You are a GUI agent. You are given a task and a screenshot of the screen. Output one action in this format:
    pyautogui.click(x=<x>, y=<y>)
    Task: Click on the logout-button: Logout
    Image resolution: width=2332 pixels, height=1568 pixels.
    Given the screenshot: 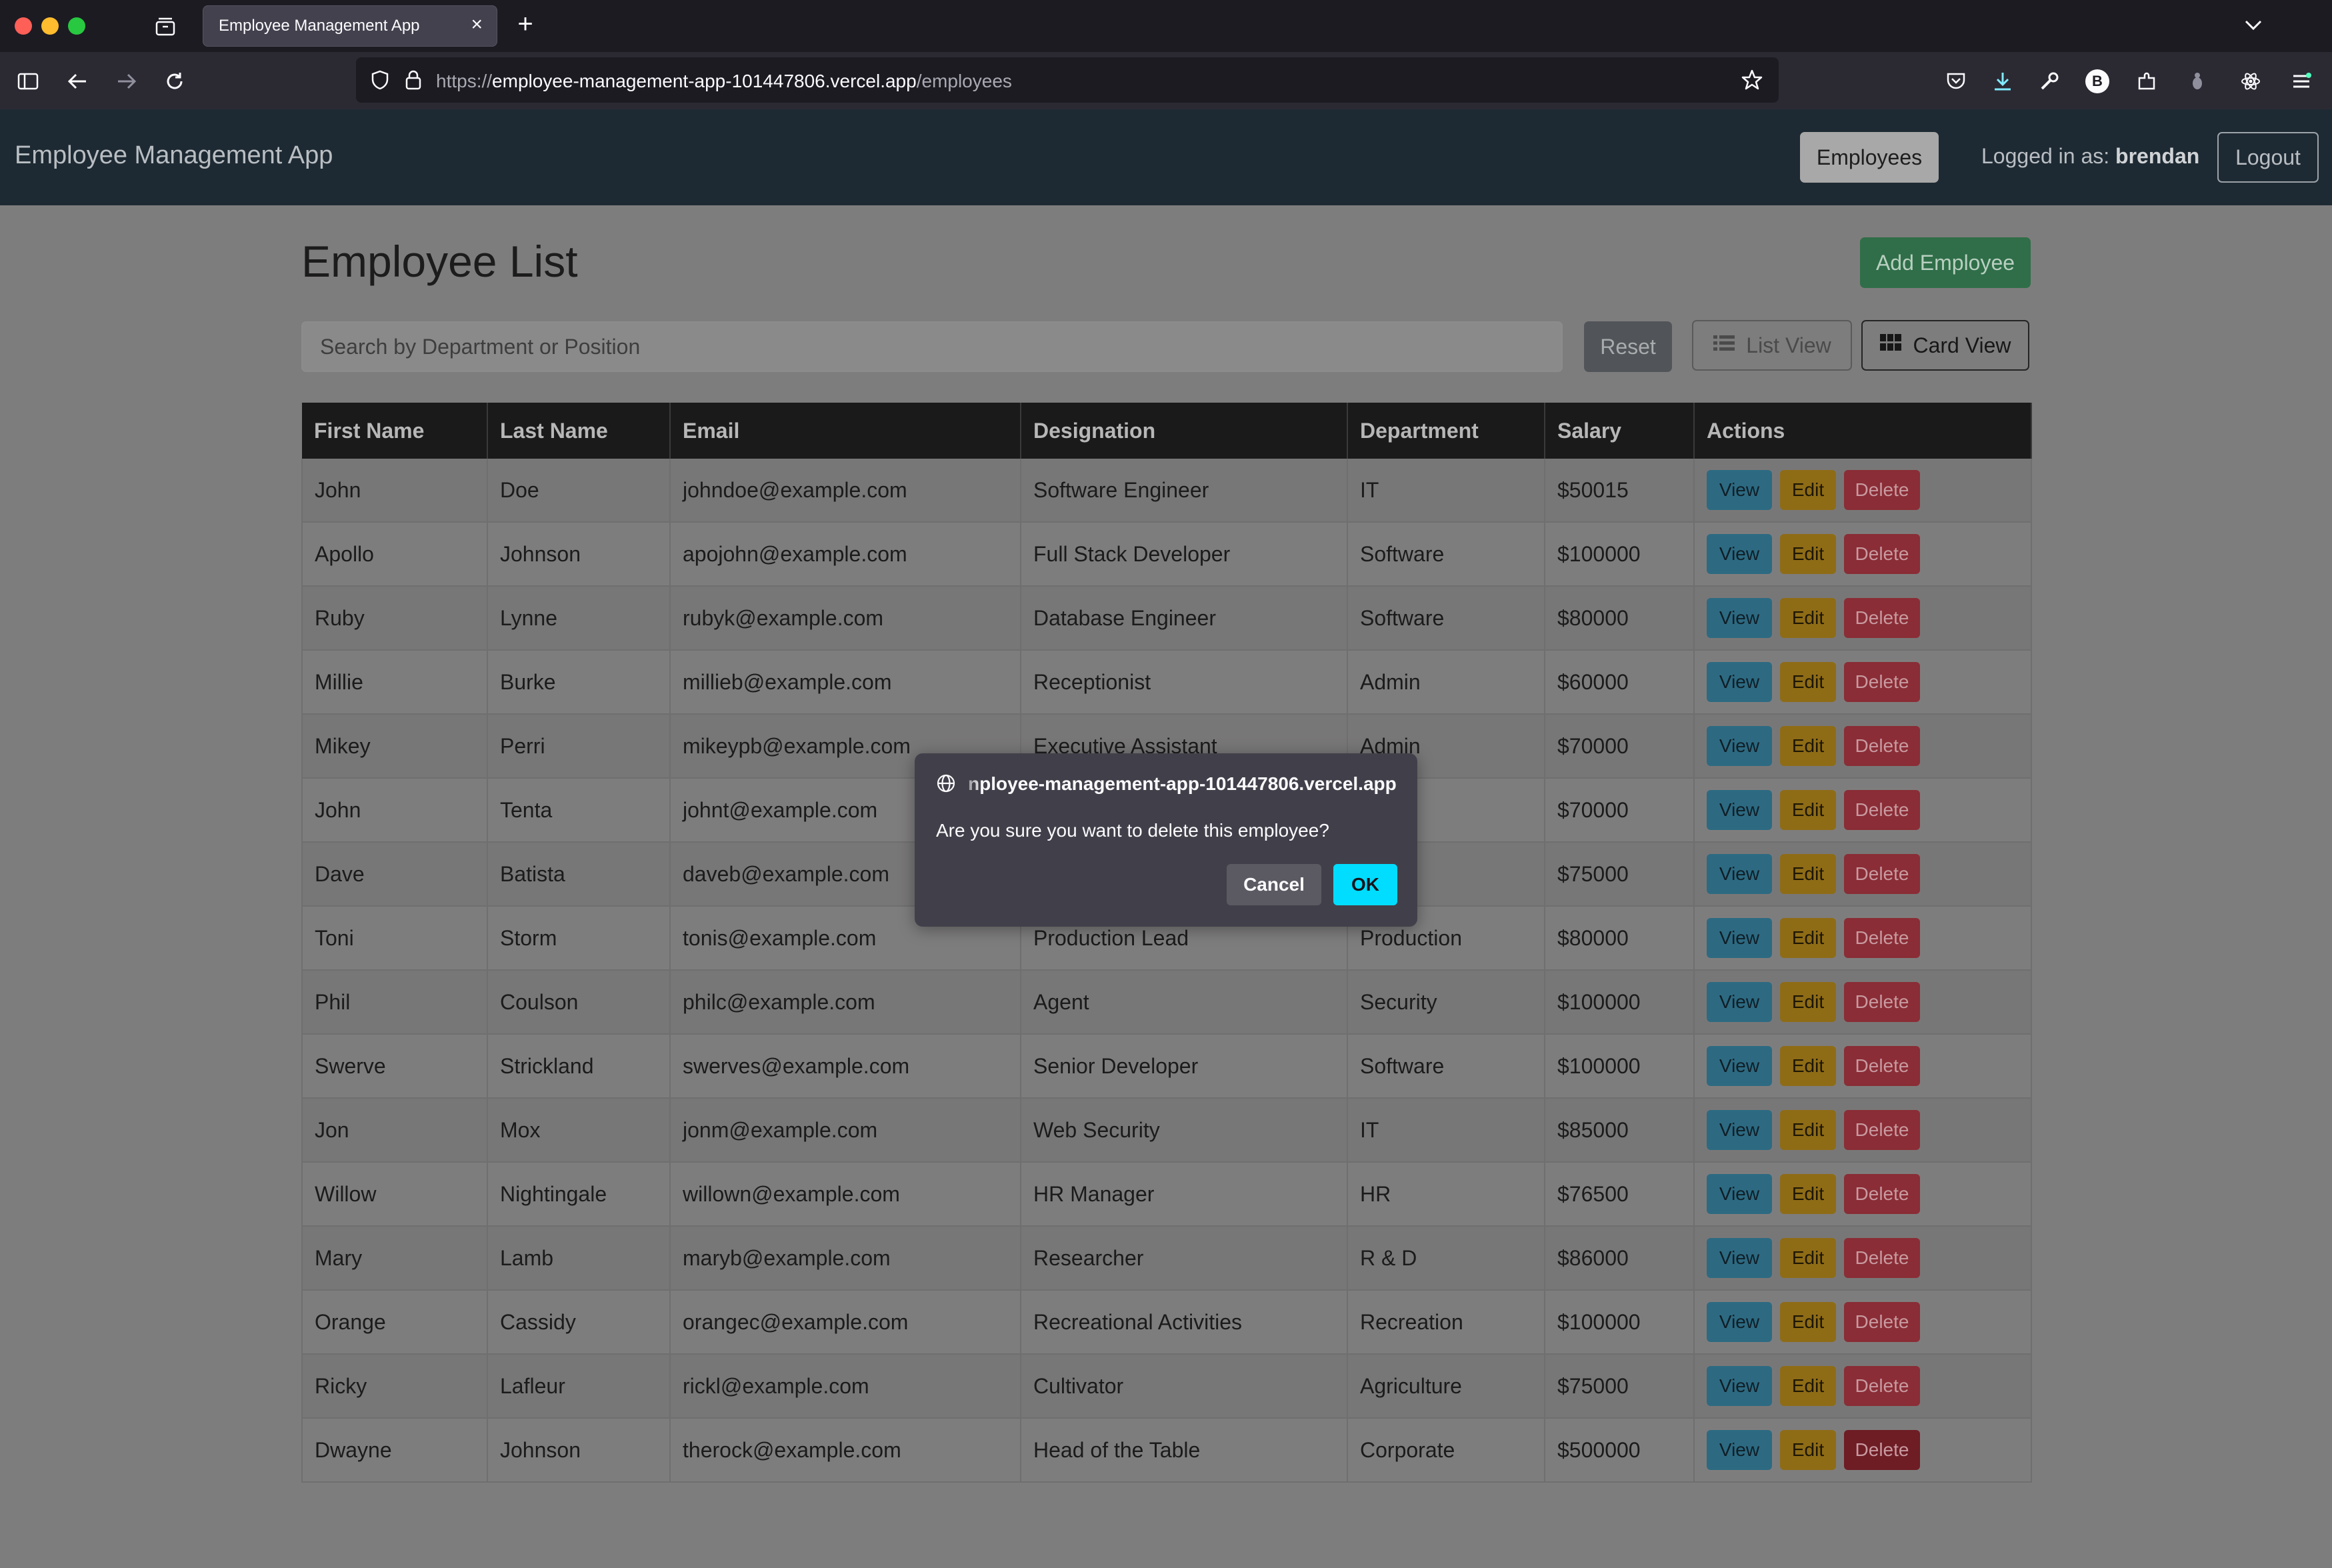 What is the action you would take?
    pyautogui.click(x=2268, y=157)
    